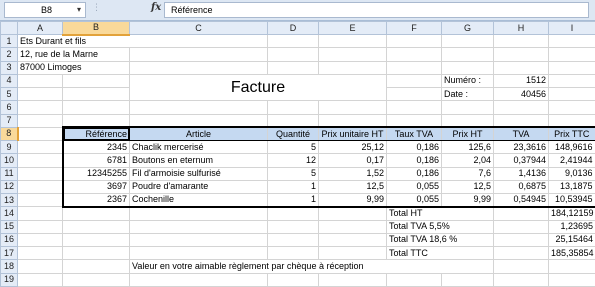 Image resolution: width=595 pixels, height=287 pixels. Describe the element at coordinates (571, 213) in the screenshot. I see `total-value: 184,12159` at that location.